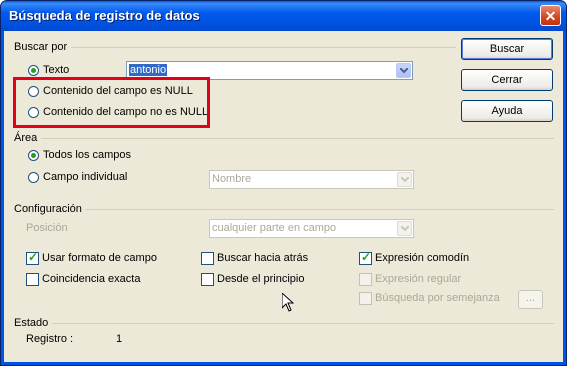  Describe the element at coordinates (99, 258) in the screenshot. I see `use-field-format-label: Usar formato de campo` at that location.